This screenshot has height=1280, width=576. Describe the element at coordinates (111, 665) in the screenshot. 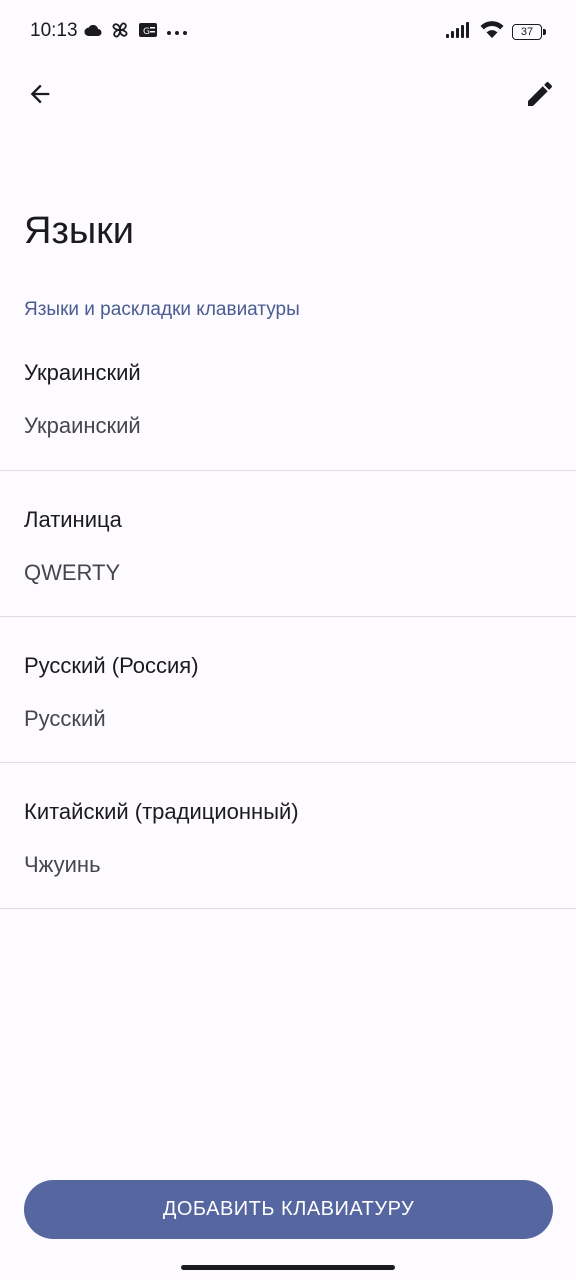

I see `language-name: Русский (Россия)` at that location.